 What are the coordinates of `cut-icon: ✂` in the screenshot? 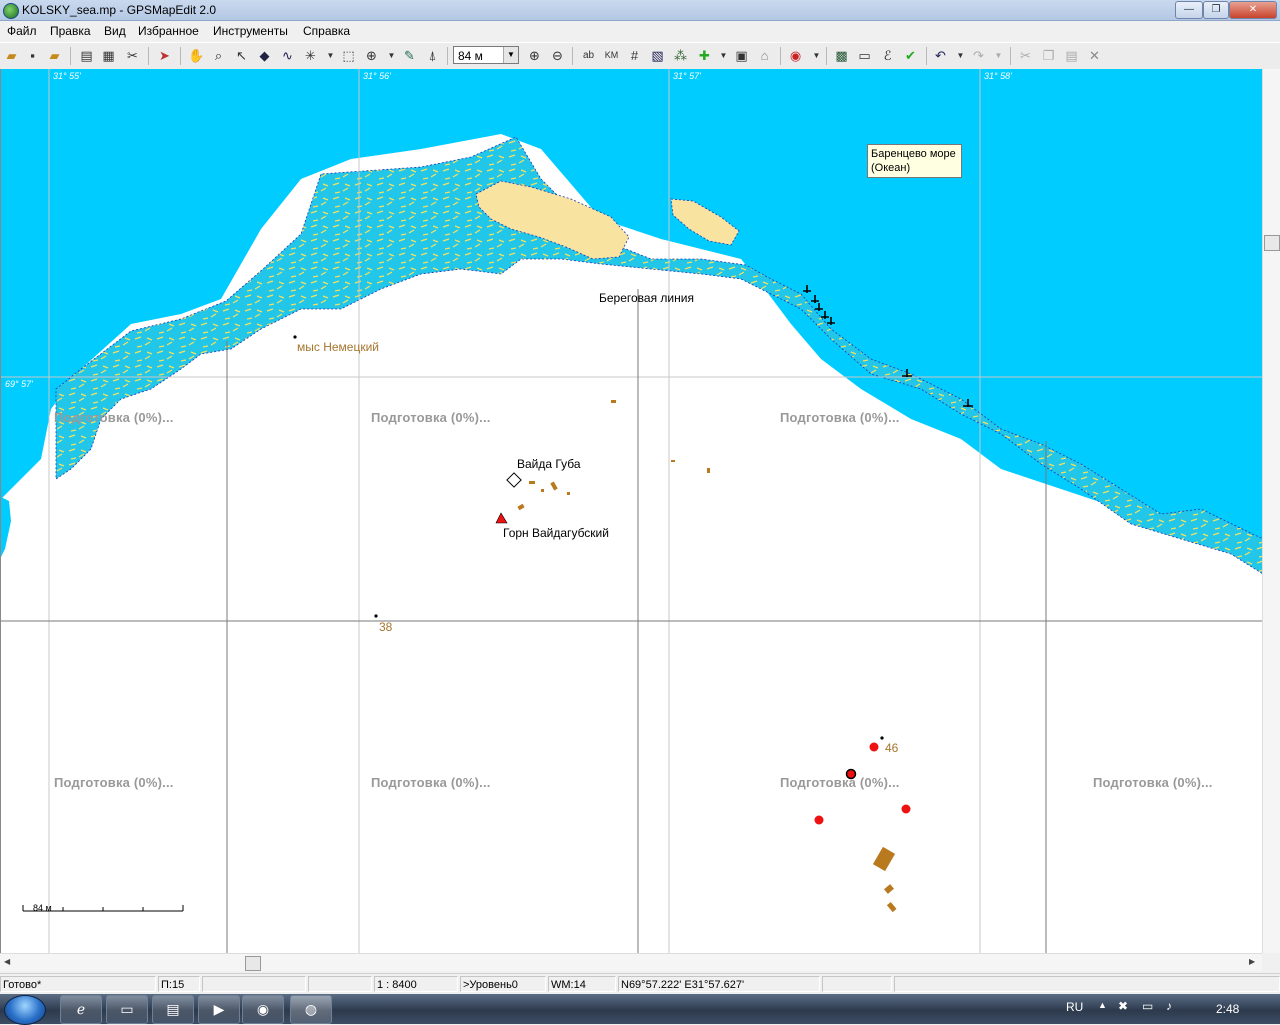 It's located at (1025, 55).